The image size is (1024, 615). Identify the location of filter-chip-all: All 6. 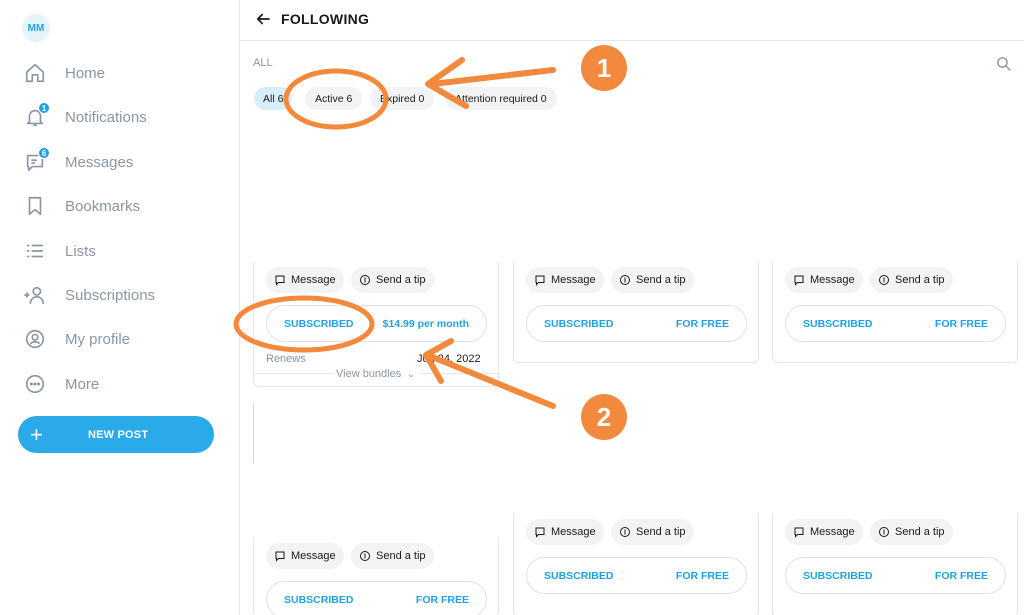
(273, 98).